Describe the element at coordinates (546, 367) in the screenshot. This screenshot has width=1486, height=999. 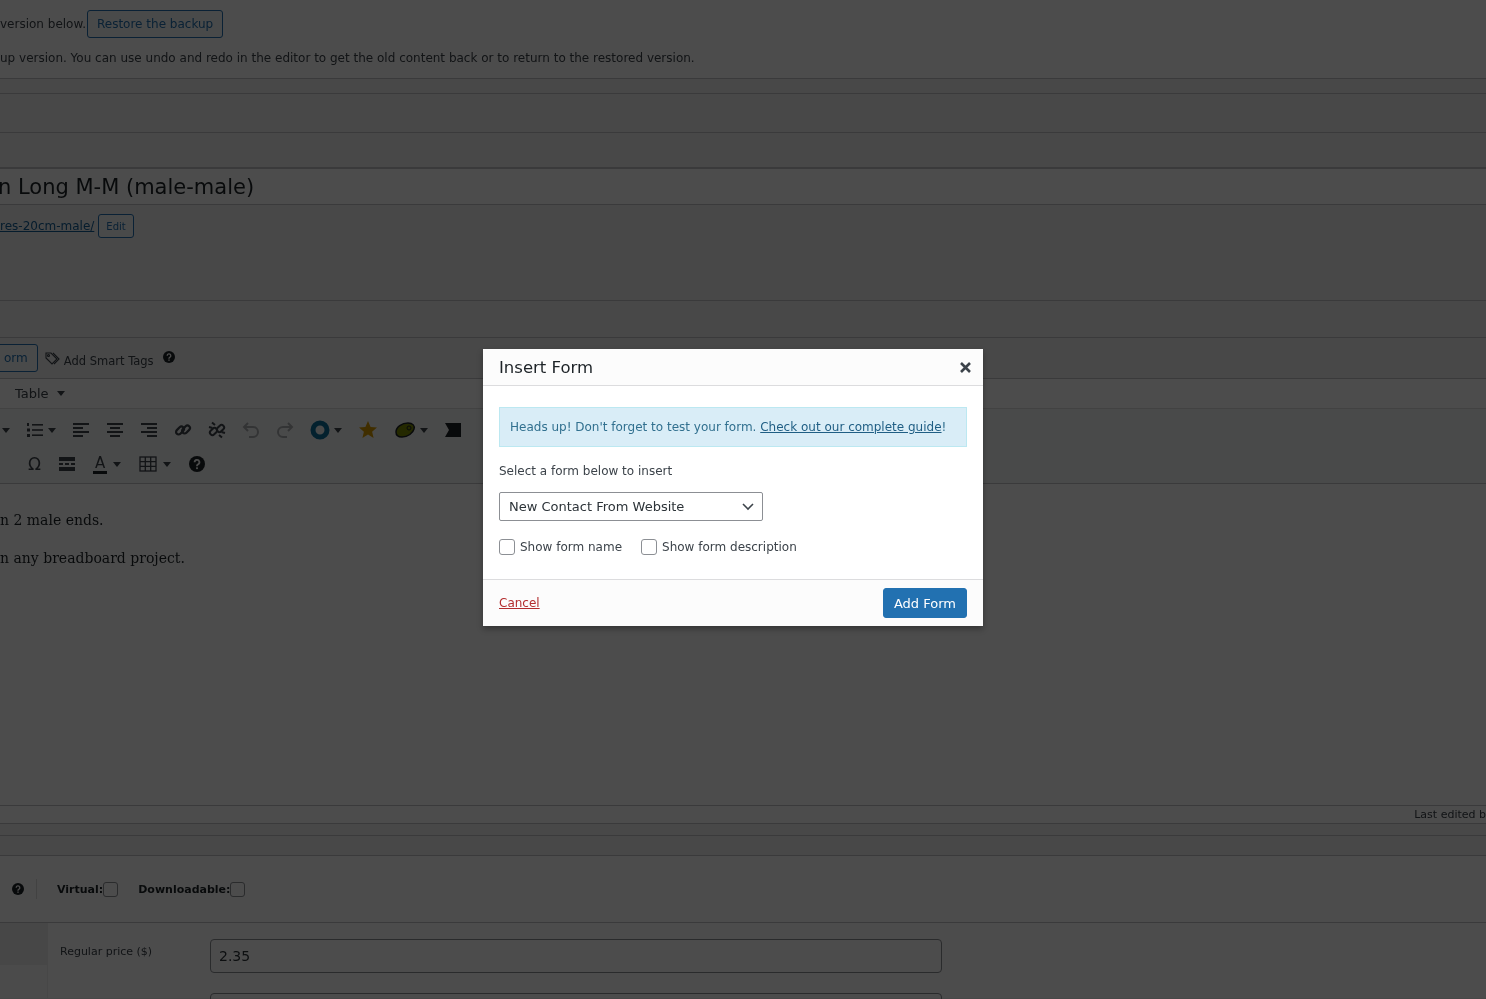
I see `dialog-title: Insert Form` at that location.